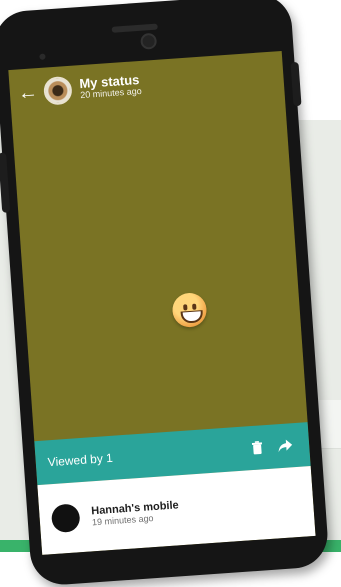 The height and width of the screenshot is (587, 341). I want to click on avatar, so click(57, 90).